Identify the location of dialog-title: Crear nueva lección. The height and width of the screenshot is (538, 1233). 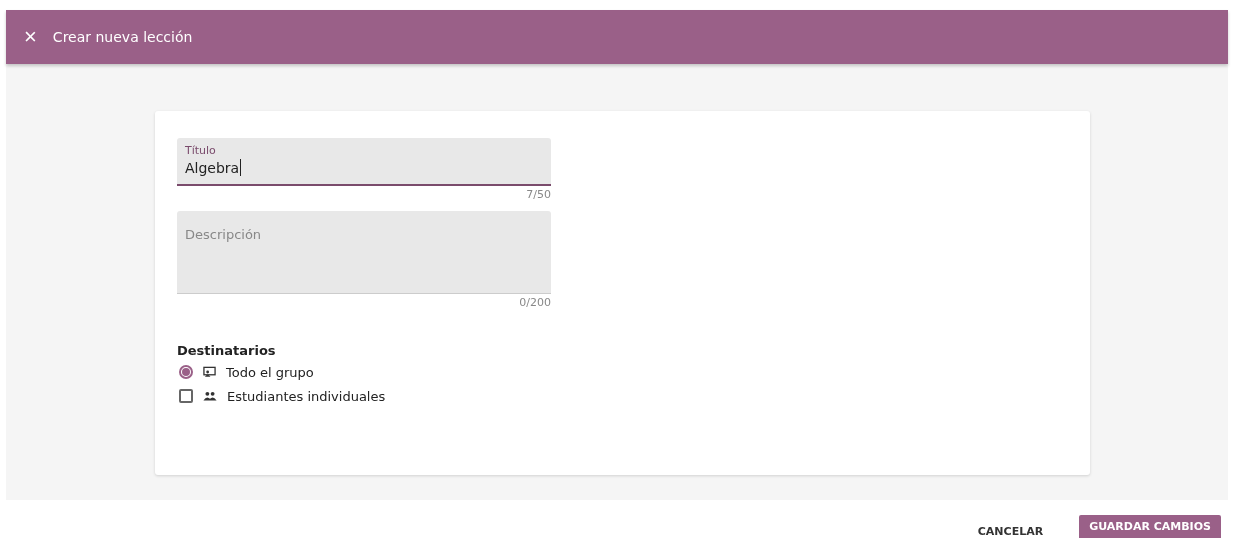
(122, 37).